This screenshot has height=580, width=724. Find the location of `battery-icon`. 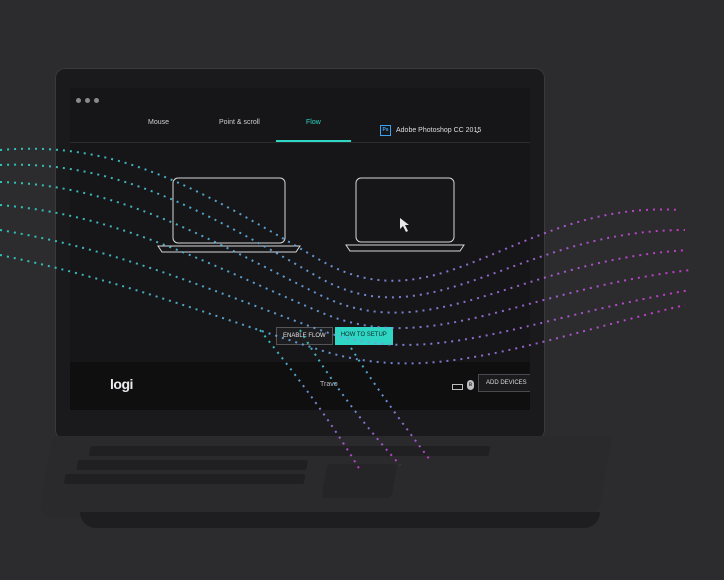

battery-icon is located at coordinates (457, 387).